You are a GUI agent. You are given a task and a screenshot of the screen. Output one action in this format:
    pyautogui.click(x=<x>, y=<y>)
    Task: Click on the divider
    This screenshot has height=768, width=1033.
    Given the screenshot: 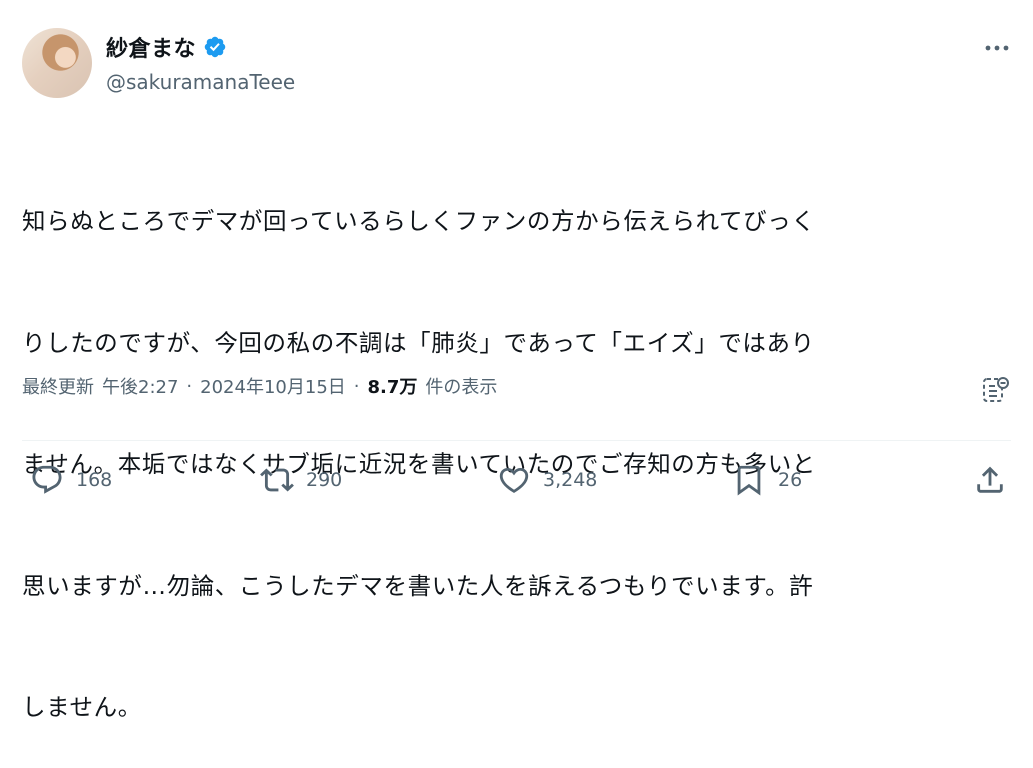 What is the action you would take?
    pyautogui.click(x=516, y=440)
    